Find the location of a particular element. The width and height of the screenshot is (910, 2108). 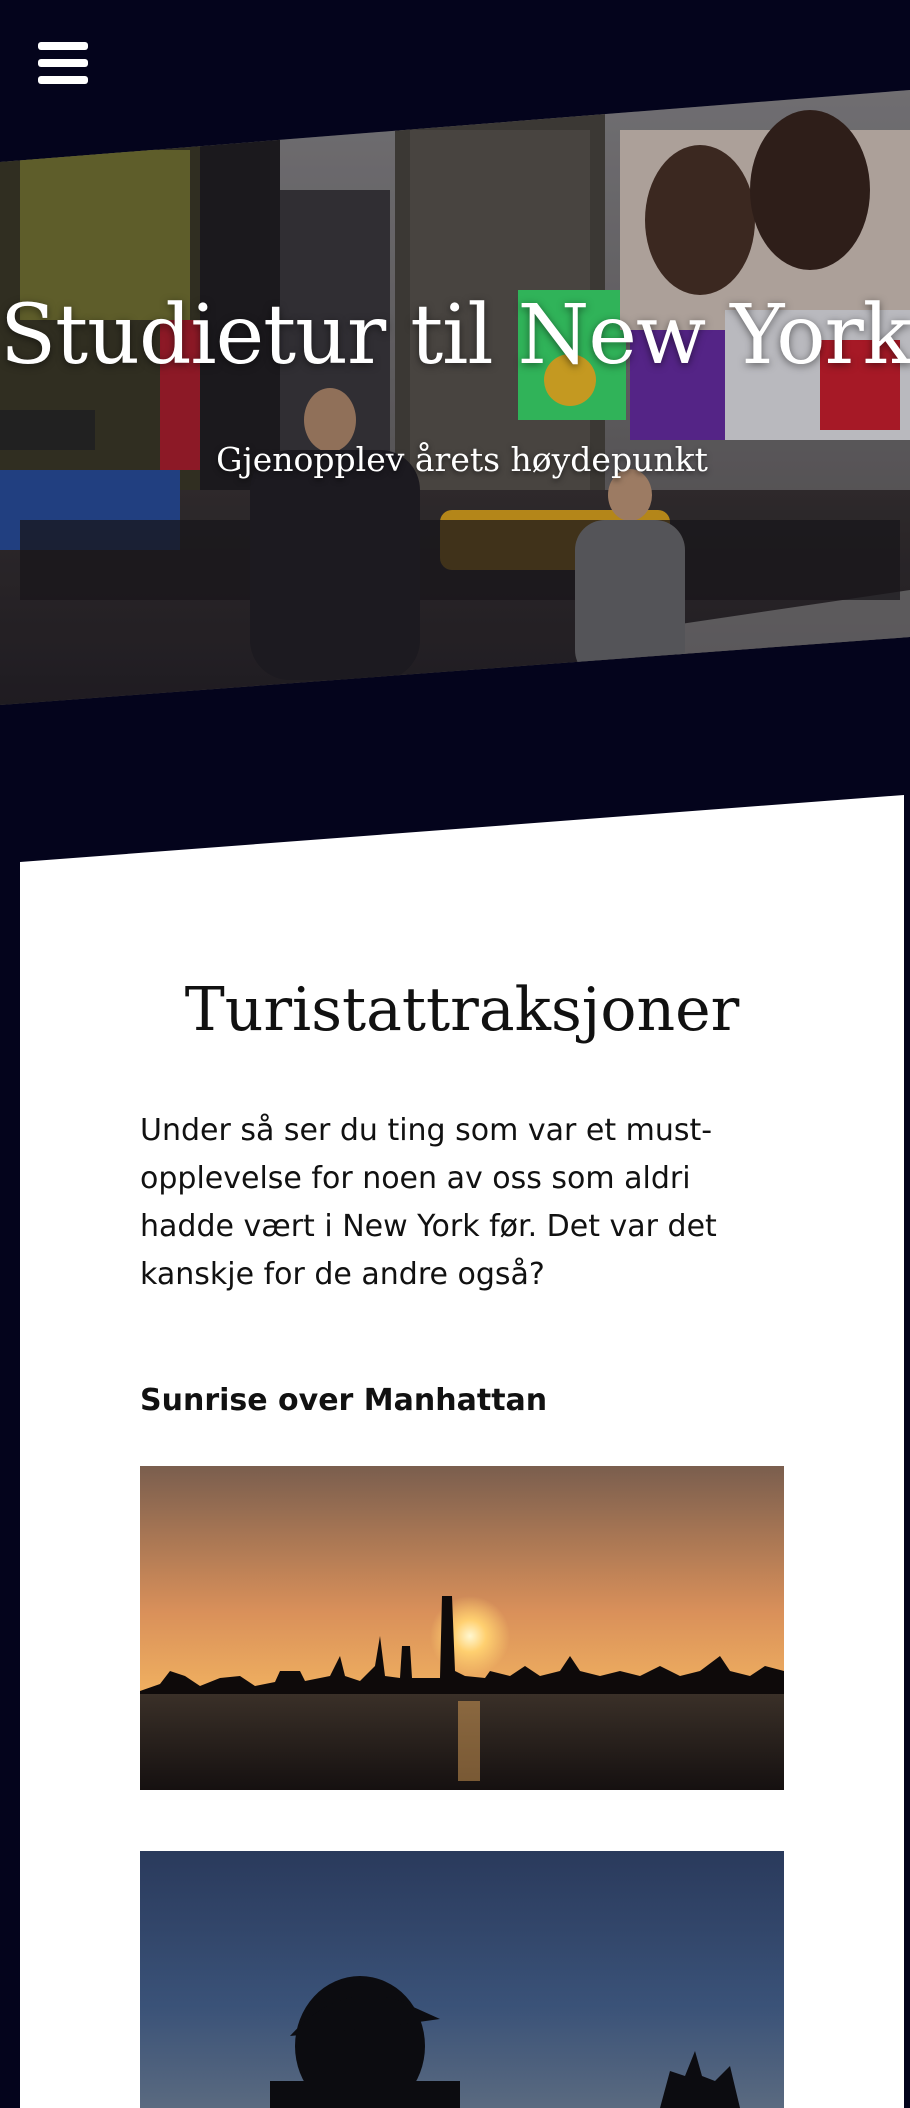

attraction-title: Sunrise over Manhattan is located at coordinates (344, 1400).